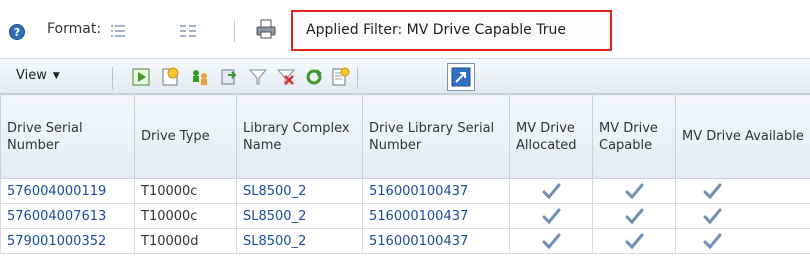 The image size is (810, 272). What do you see at coordinates (170, 77) in the screenshot?
I see `new-icon` at bounding box center [170, 77].